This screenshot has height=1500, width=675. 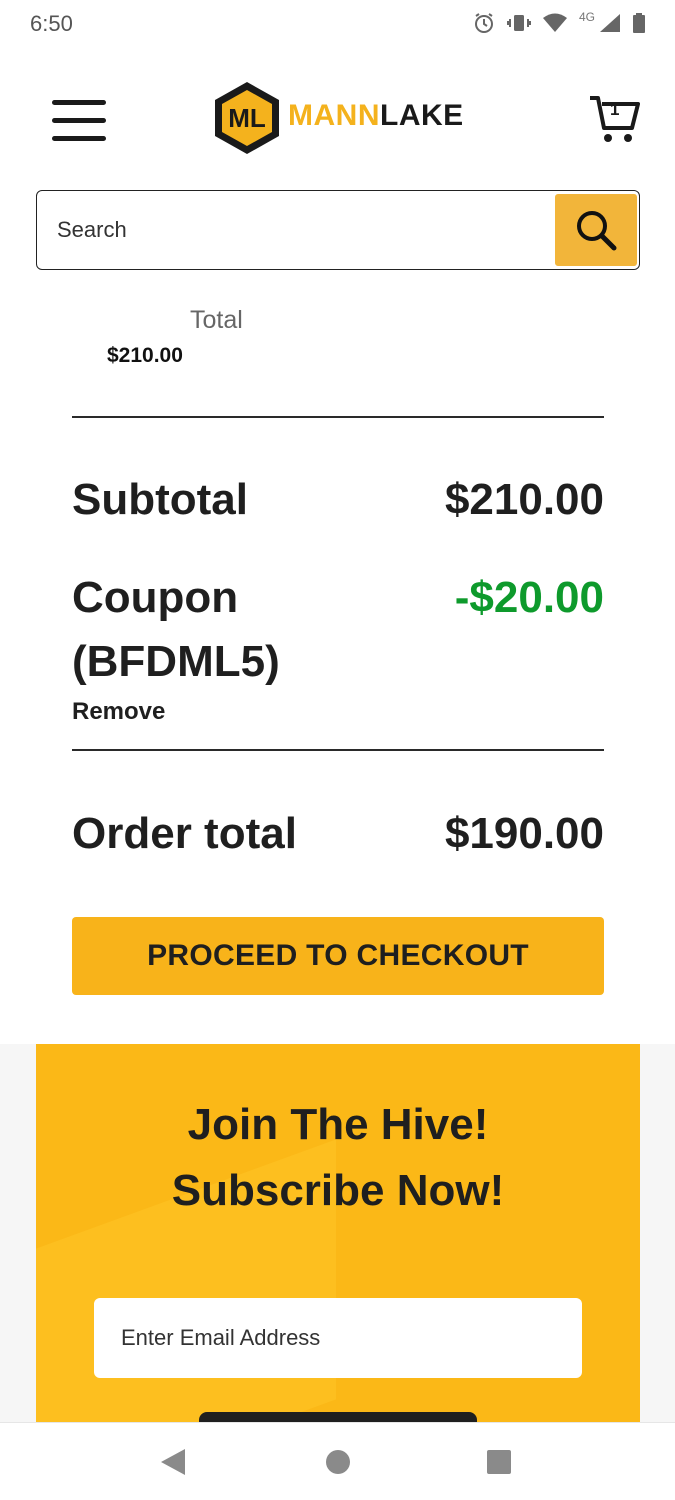 What do you see at coordinates (79, 102) in the screenshot?
I see `hamburger-icon` at bounding box center [79, 102].